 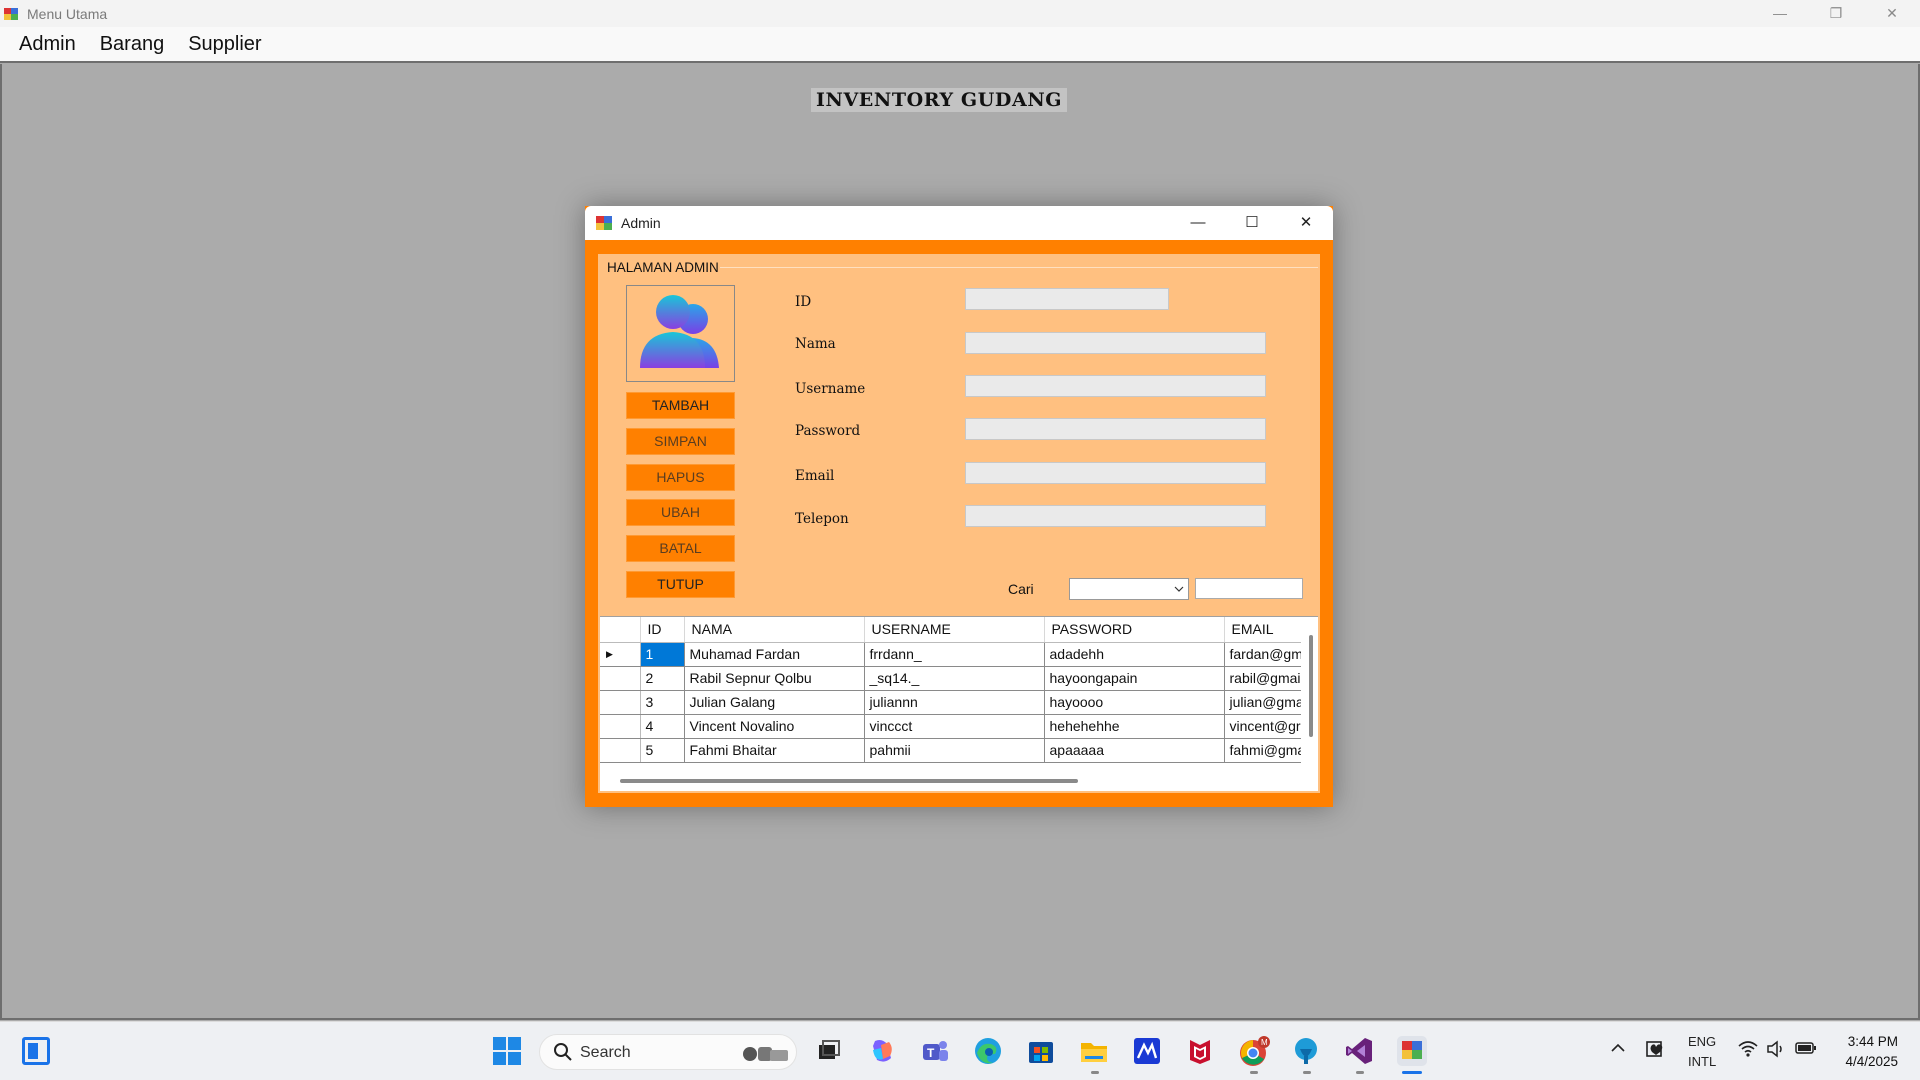 What do you see at coordinates (1115, 516) in the screenshot?
I see `telepon-field` at bounding box center [1115, 516].